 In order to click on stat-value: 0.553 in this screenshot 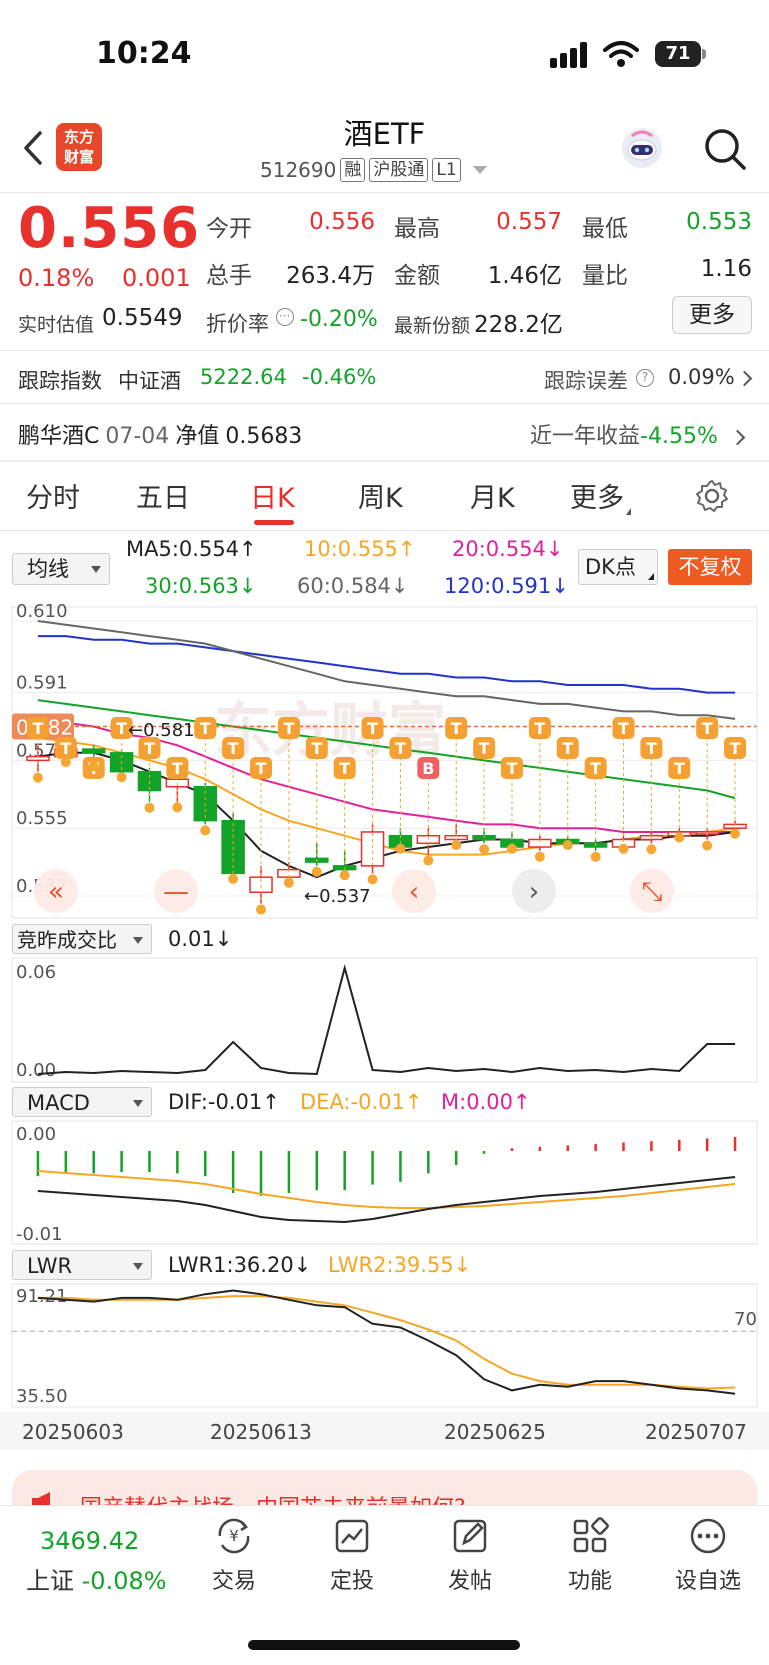, I will do `click(719, 222)`.